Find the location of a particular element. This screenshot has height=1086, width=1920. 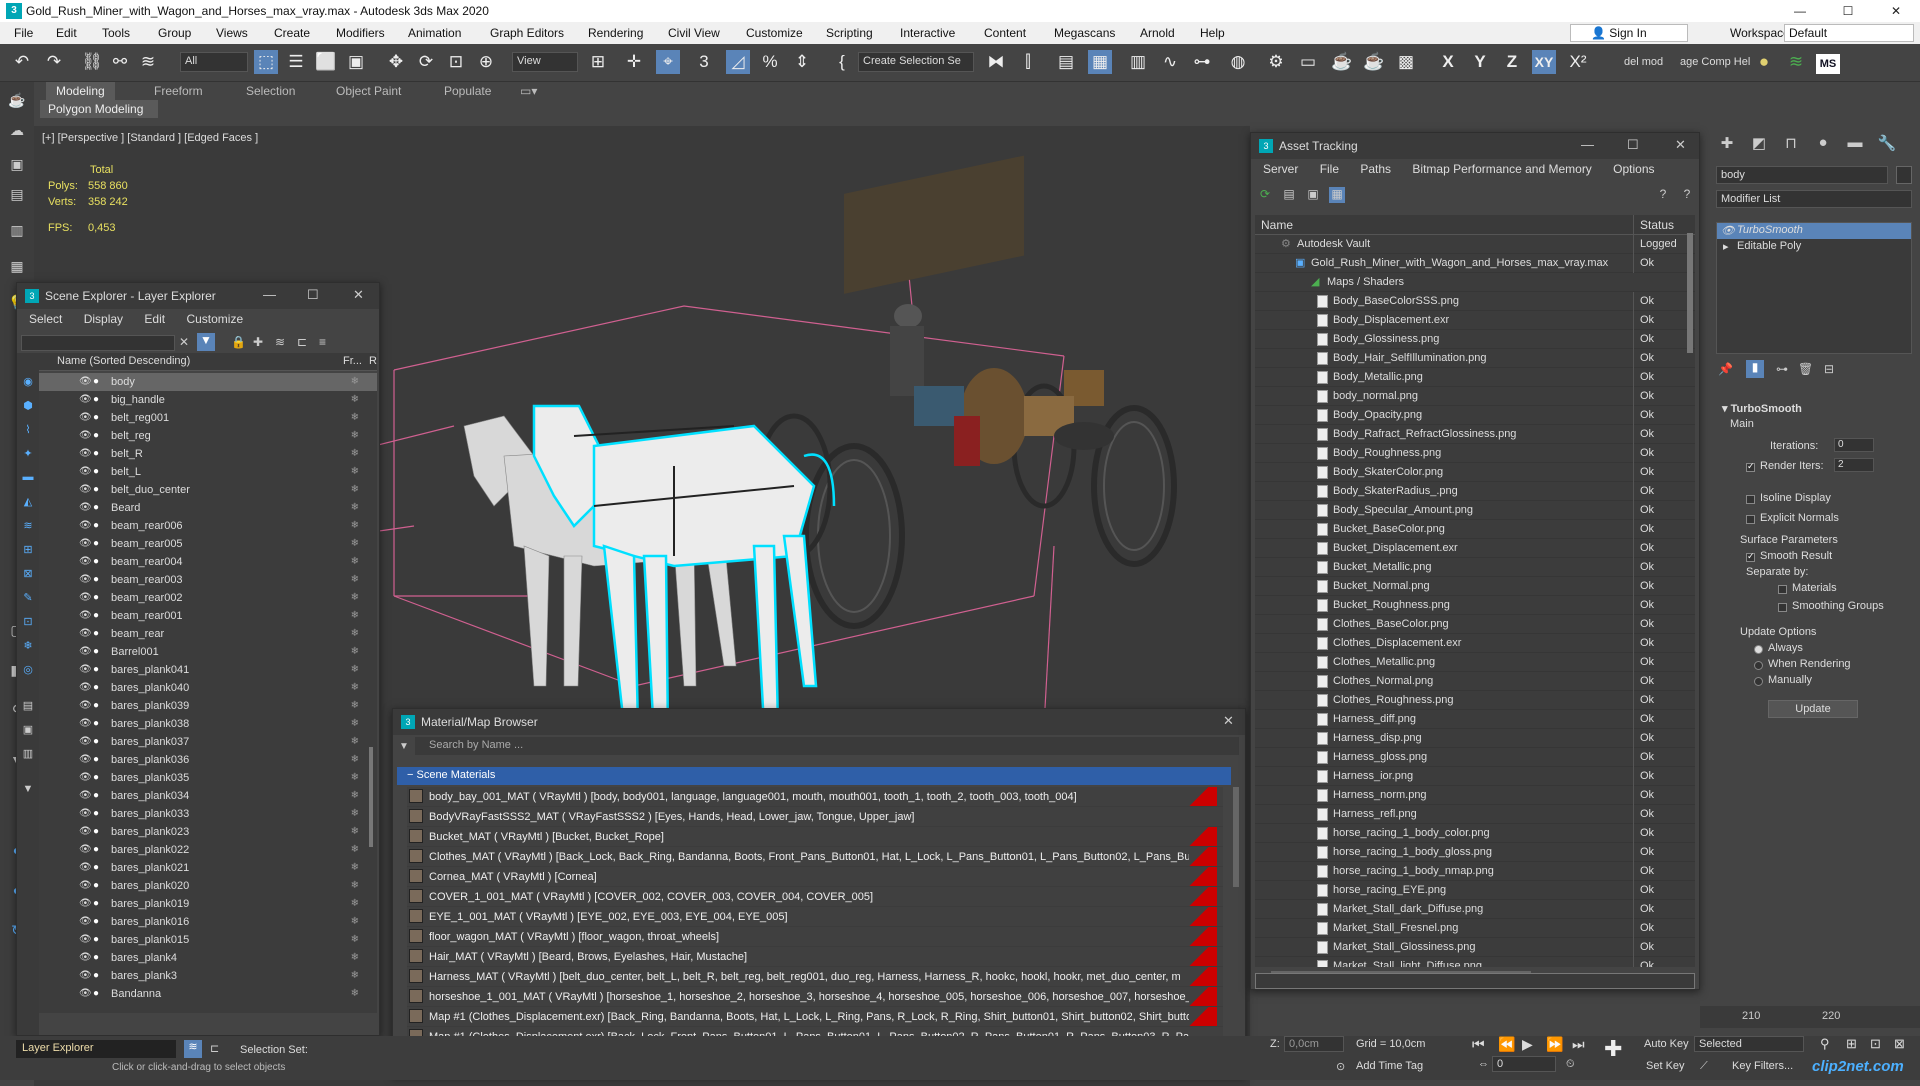

remove-modifier-icon: 🗑 is located at coordinates (1805, 369).